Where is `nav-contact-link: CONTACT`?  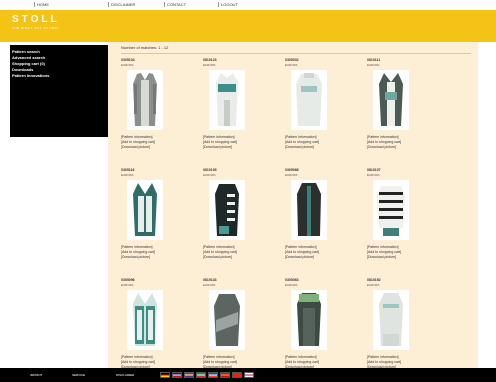 nav-contact-link: CONTACT is located at coordinates (175, 4).